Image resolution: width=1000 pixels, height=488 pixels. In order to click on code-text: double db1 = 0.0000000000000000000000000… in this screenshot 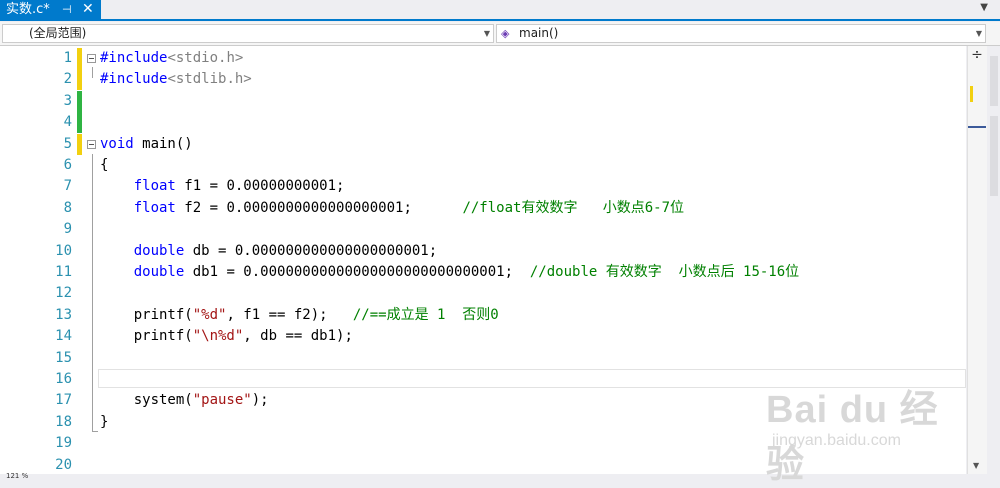, I will do `click(449, 272)`.